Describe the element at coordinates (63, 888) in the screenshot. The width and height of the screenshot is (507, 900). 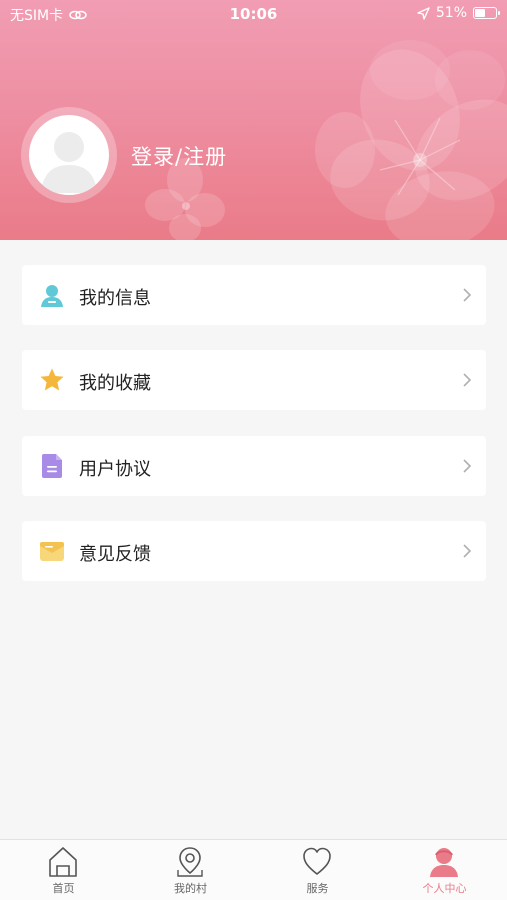
I see `tab-label: 首页` at that location.